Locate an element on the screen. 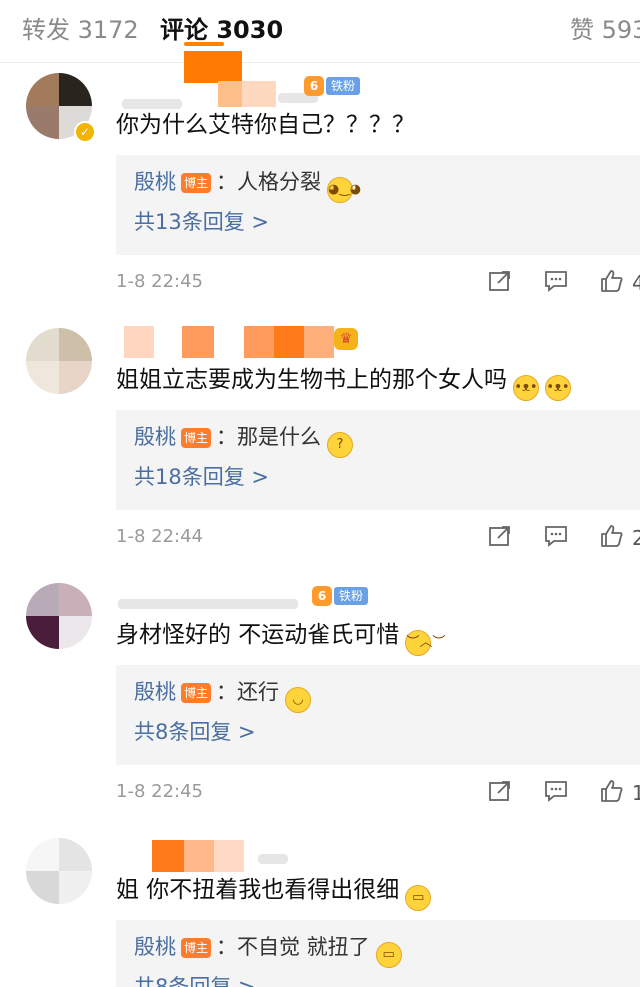  active-tab-indicator is located at coordinates (204, 44).